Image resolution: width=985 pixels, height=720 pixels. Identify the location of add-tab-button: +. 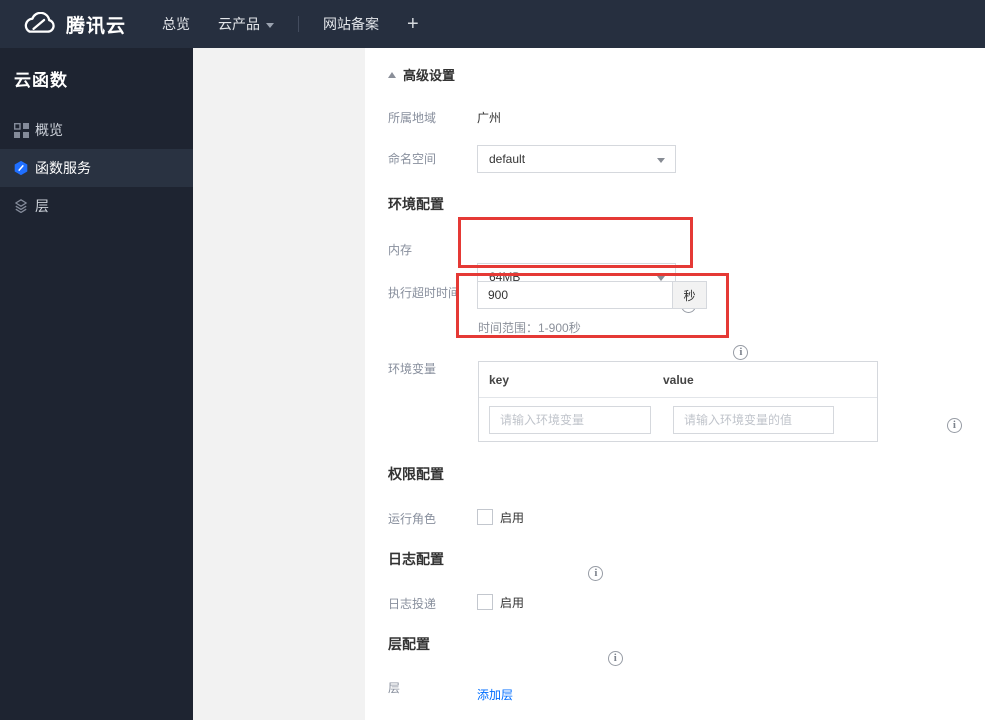
(413, 24).